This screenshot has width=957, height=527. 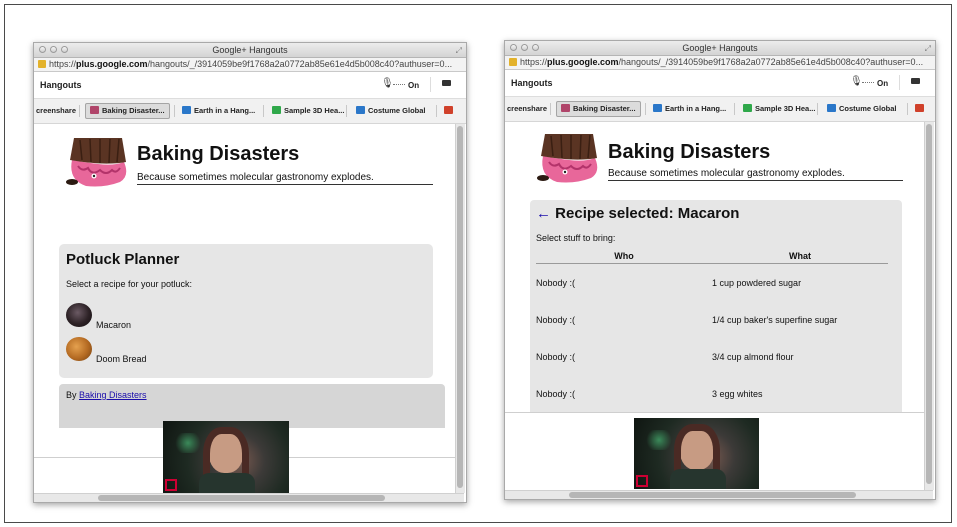 What do you see at coordinates (757, 282) in the screenshot?
I see `what-cell: 1 cup powdered sugar` at bounding box center [757, 282].